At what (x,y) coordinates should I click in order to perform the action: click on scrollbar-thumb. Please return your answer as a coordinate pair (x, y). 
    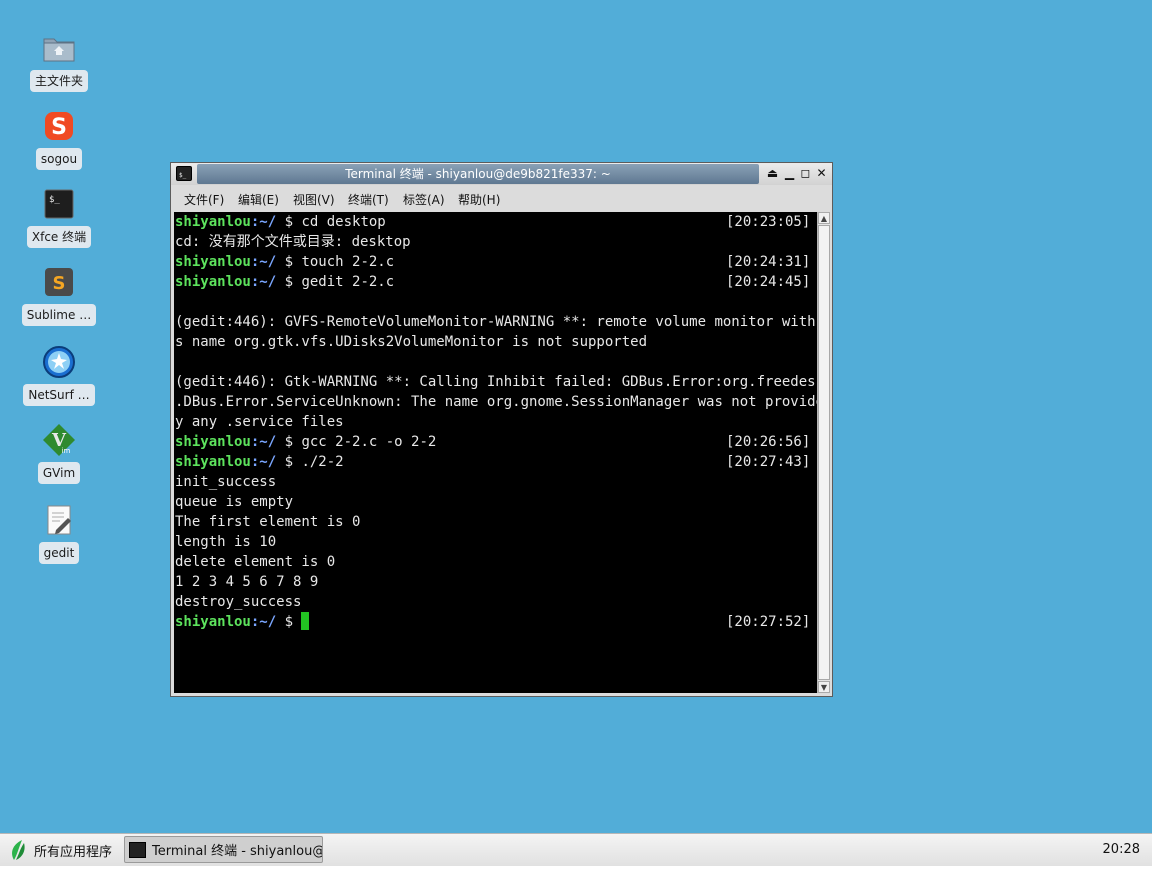
    Looking at the image, I should click on (824, 452).